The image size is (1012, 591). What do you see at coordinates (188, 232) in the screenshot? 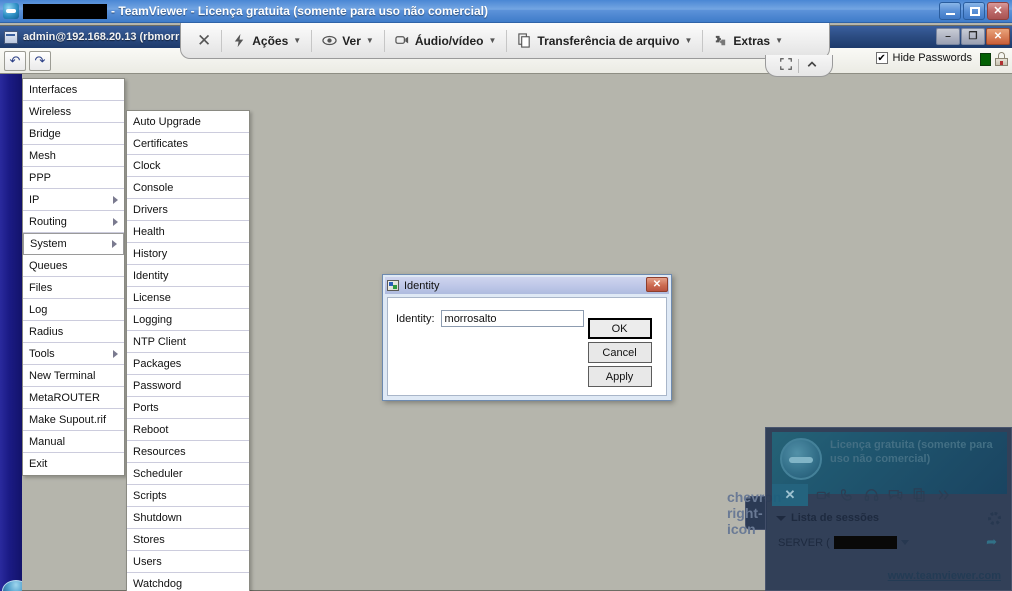
I see `submenu-item-health: Health` at bounding box center [188, 232].